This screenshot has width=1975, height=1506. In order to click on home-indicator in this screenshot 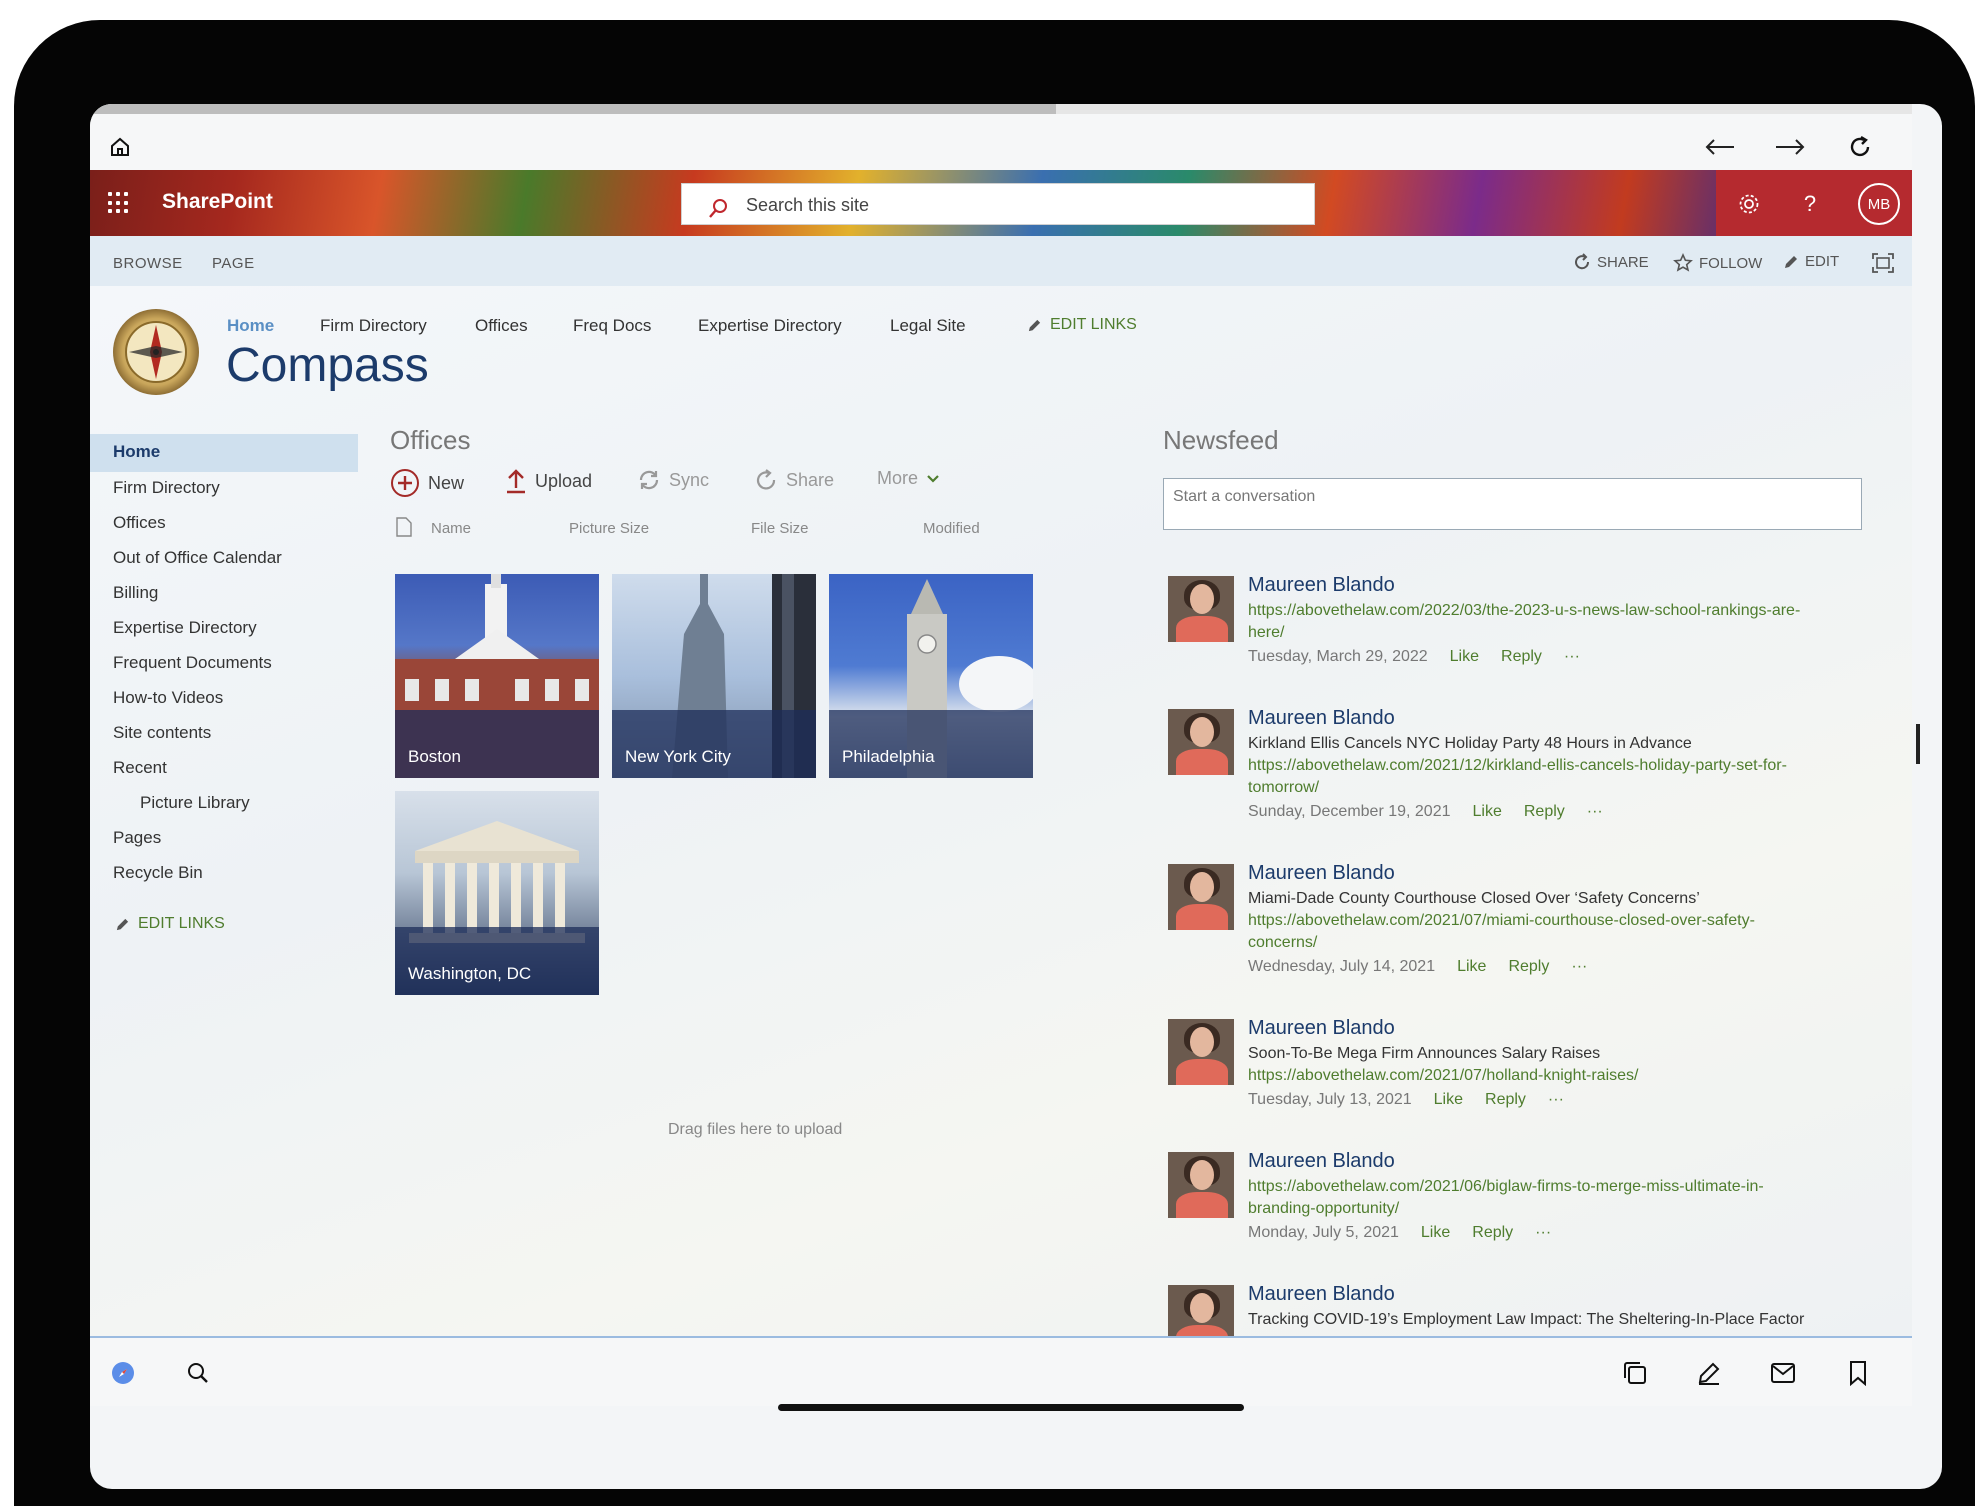, I will do `click(1011, 1407)`.